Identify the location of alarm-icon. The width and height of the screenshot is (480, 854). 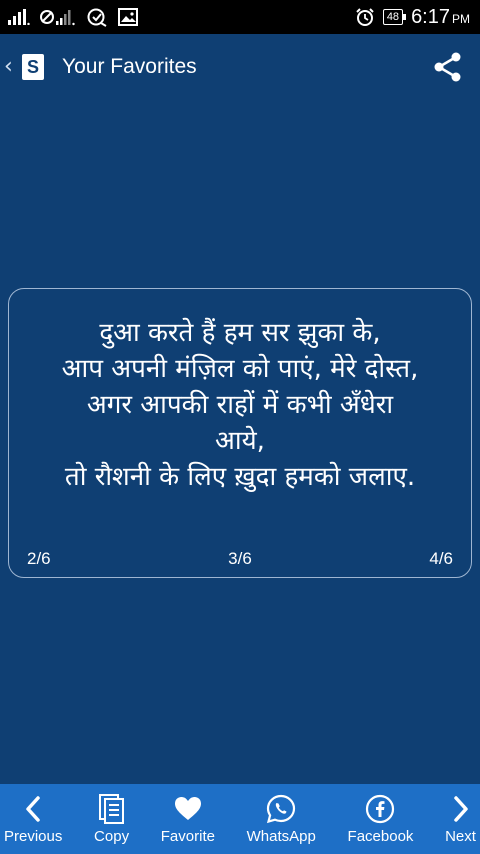
(365, 17).